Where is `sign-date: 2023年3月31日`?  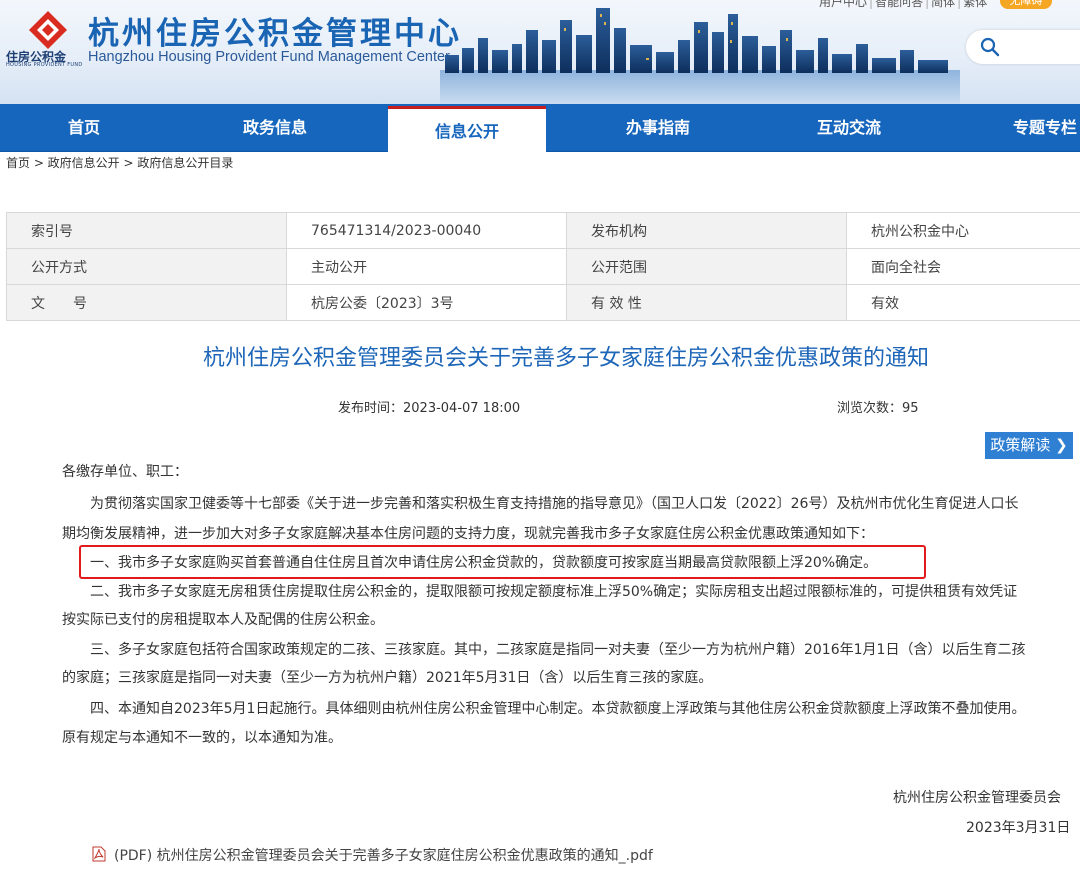
sign-date: 2023年3月31日 is located at coordinates (1018, 828).